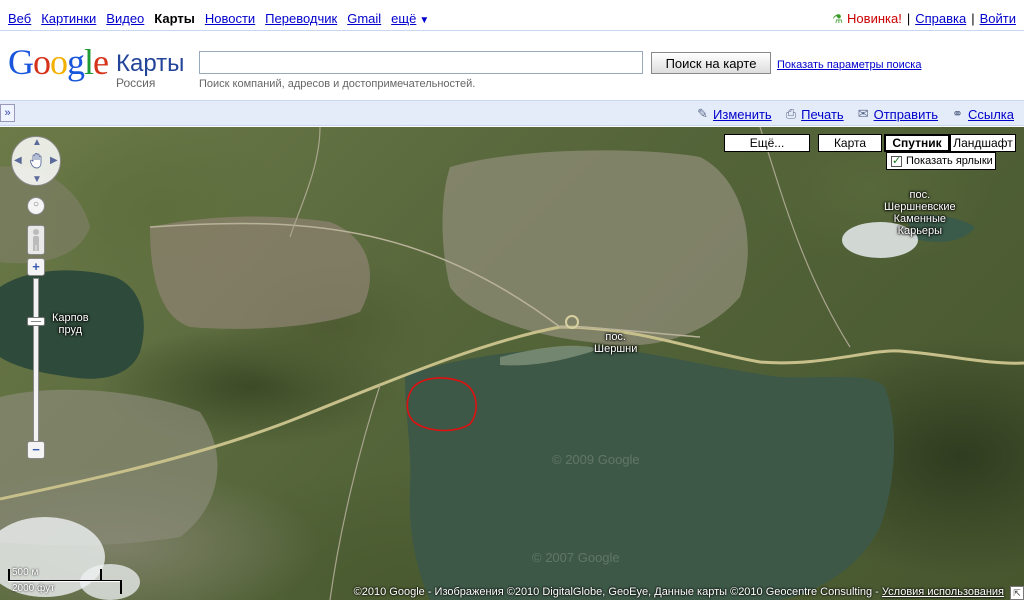 The height and width of the screenshot is (600, 1024). What do you see at coordinates (512, 30) in the screenshot?
I see `divider` at bounding box center [512, 30].